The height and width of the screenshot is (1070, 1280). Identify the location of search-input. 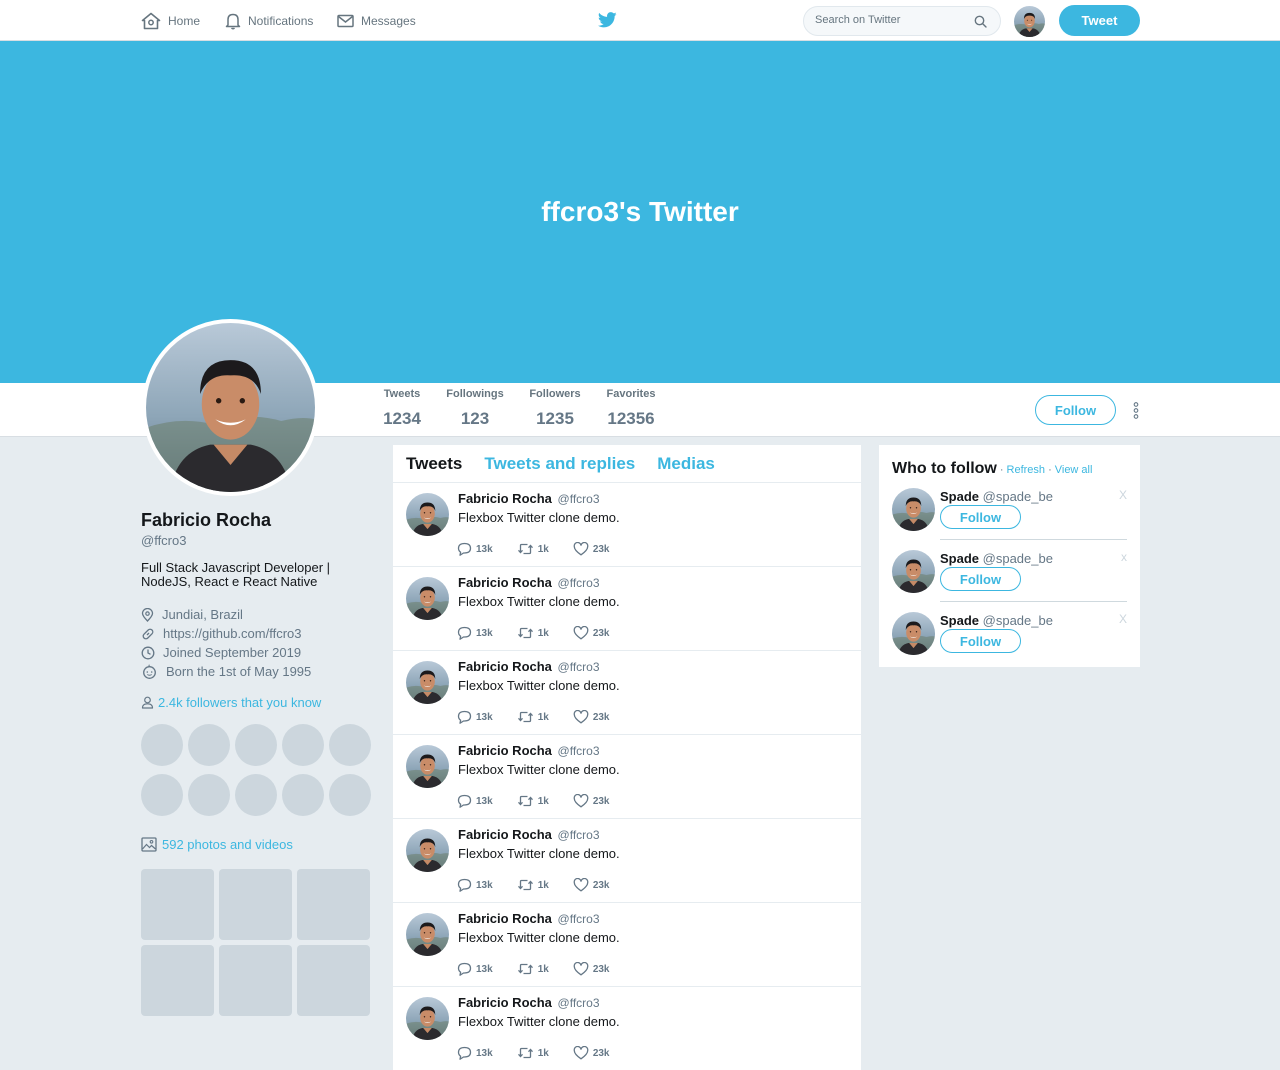
(890, 20).